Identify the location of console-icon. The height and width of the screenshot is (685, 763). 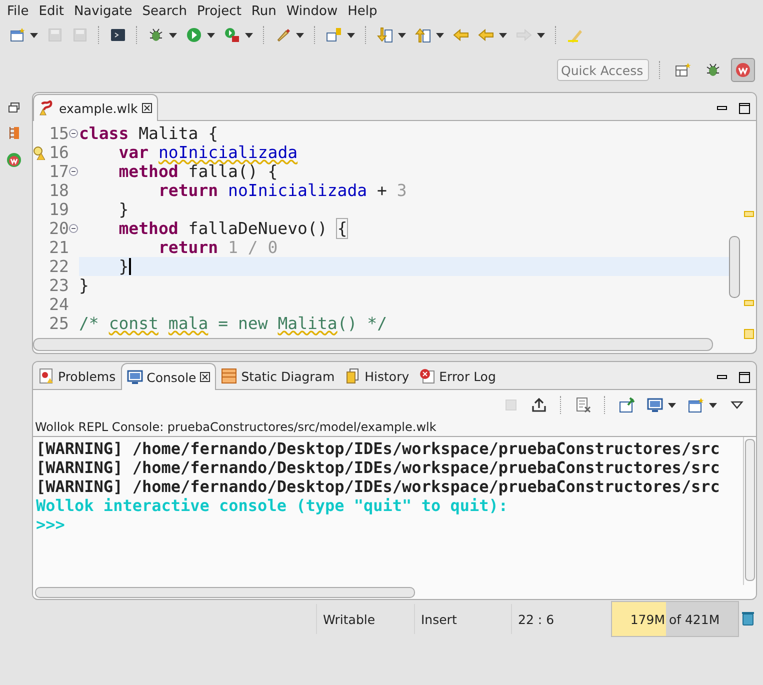
(134, 377).